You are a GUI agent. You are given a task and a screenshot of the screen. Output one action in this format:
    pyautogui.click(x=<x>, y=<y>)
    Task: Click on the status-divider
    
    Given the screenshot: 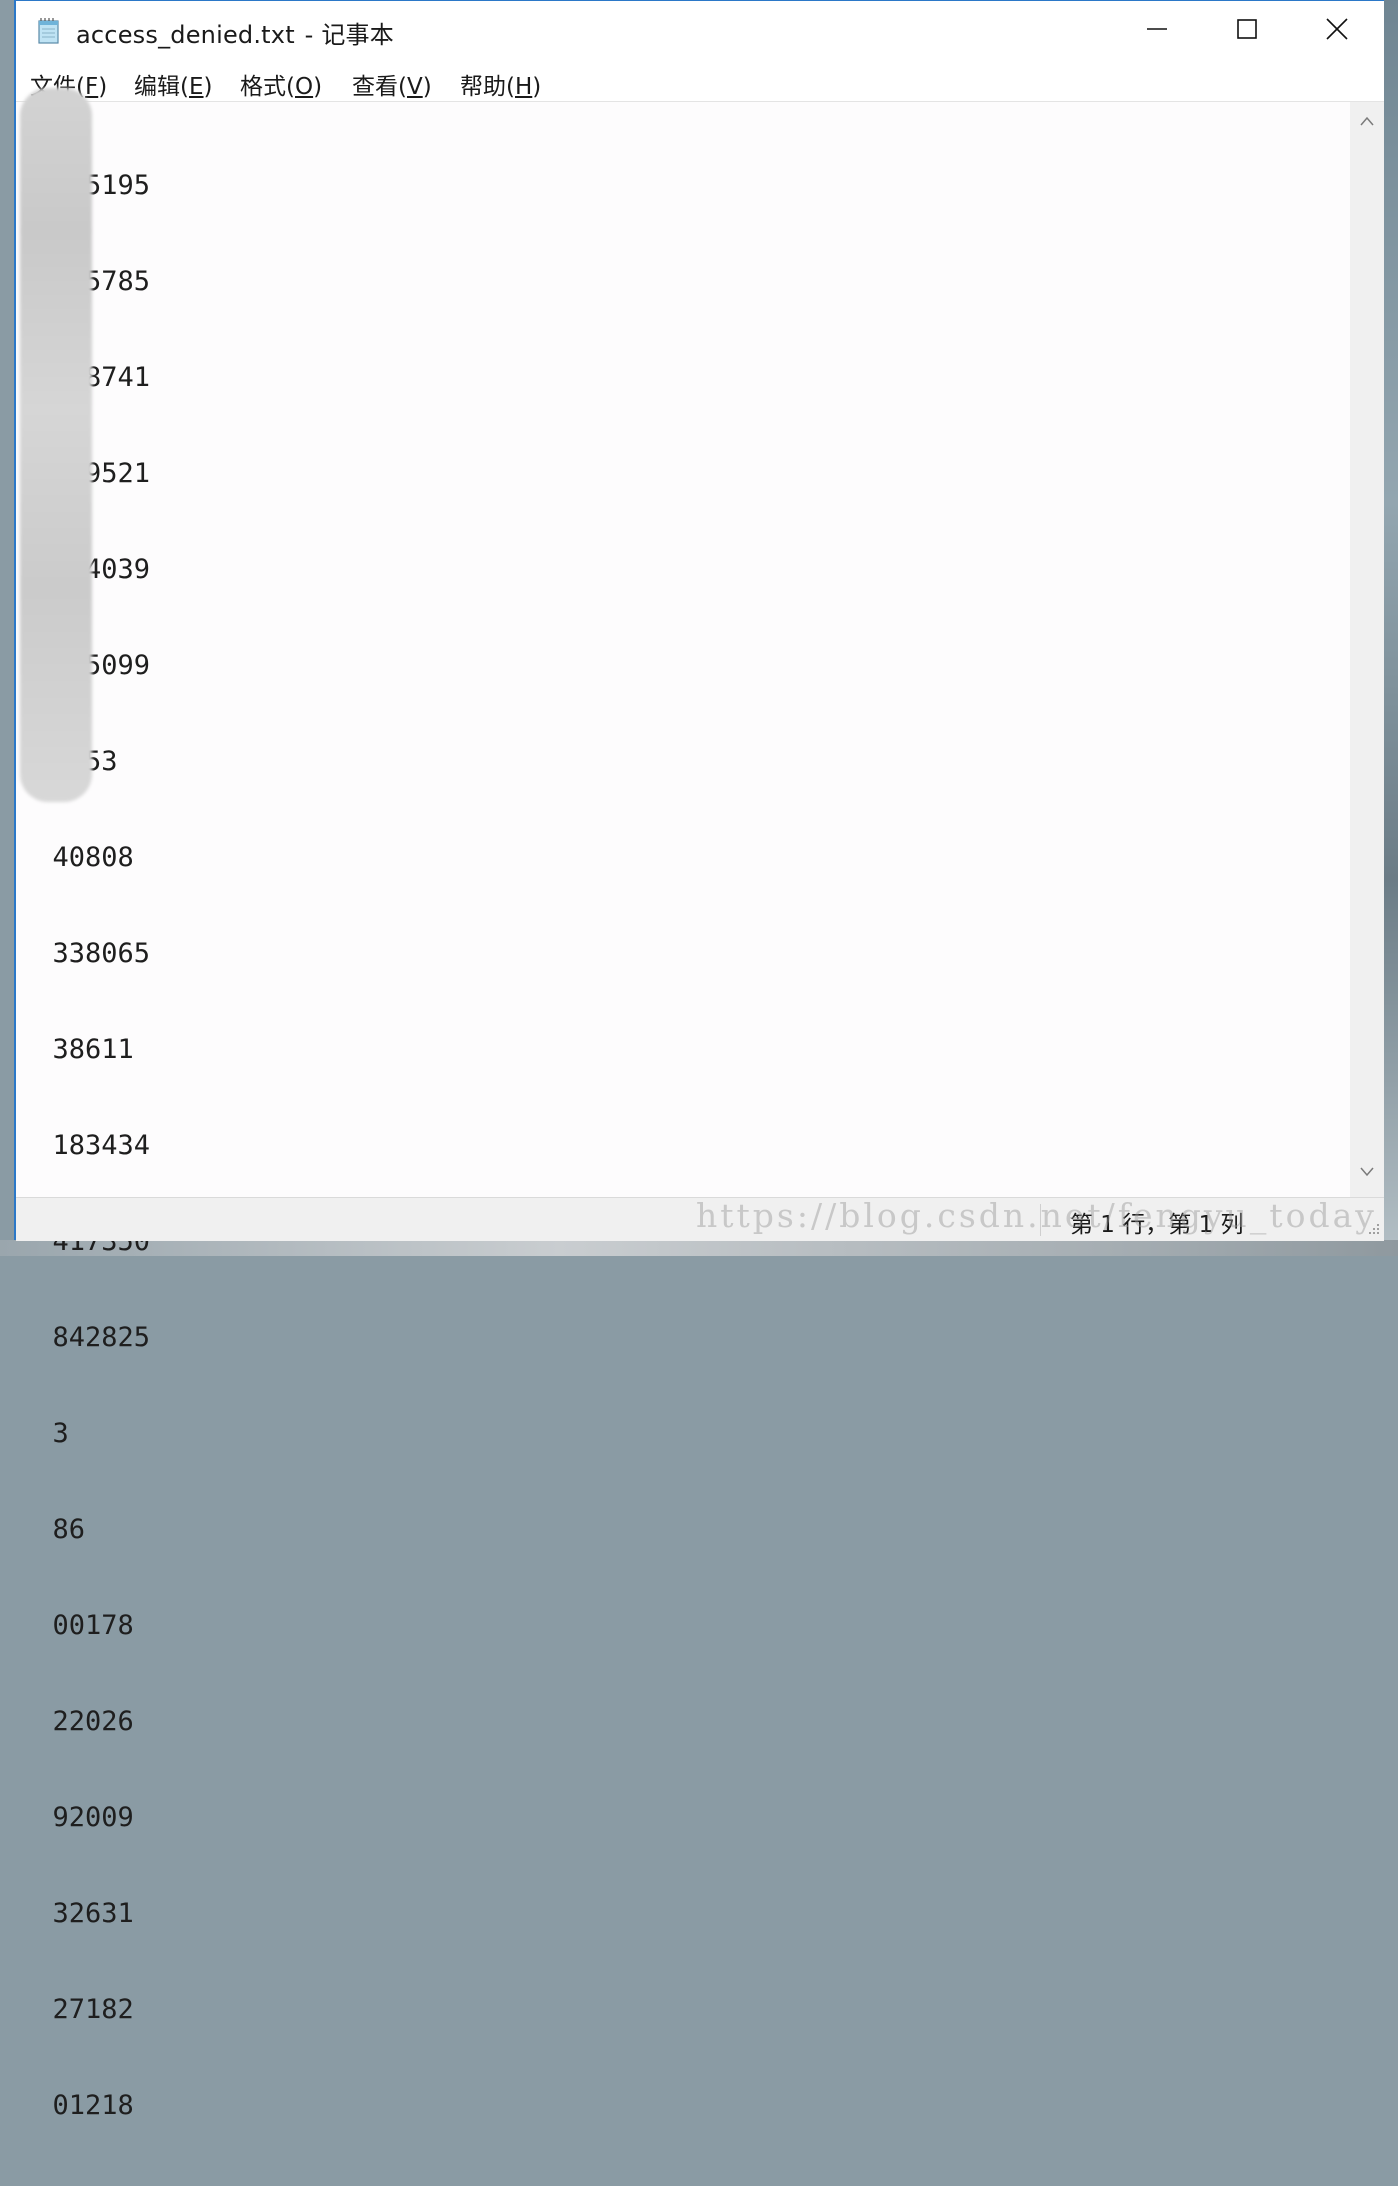 What is the action you would take?
    pyautogui.click(x=1040, y=1220)
    